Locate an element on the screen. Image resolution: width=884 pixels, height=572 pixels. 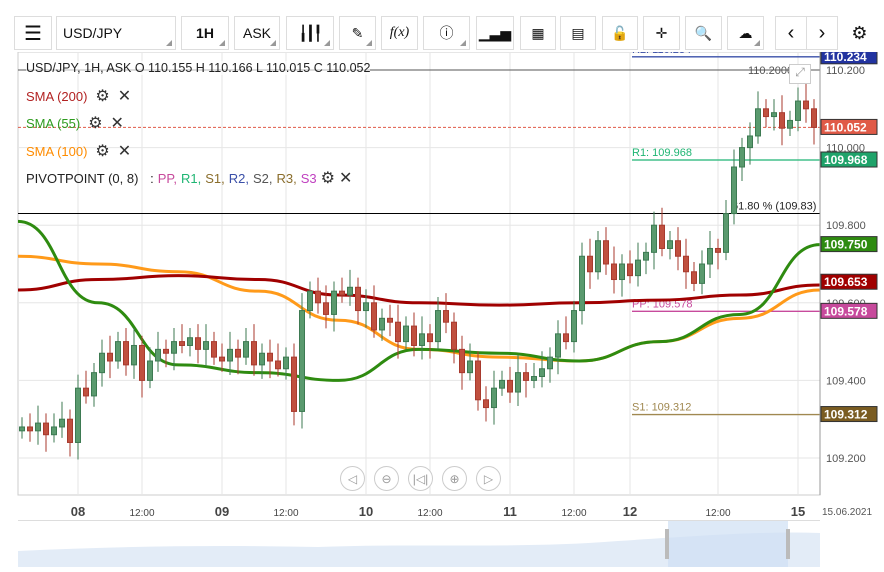
fib-label: 61.80 % (109.83) is located at coordinates (774, 207).